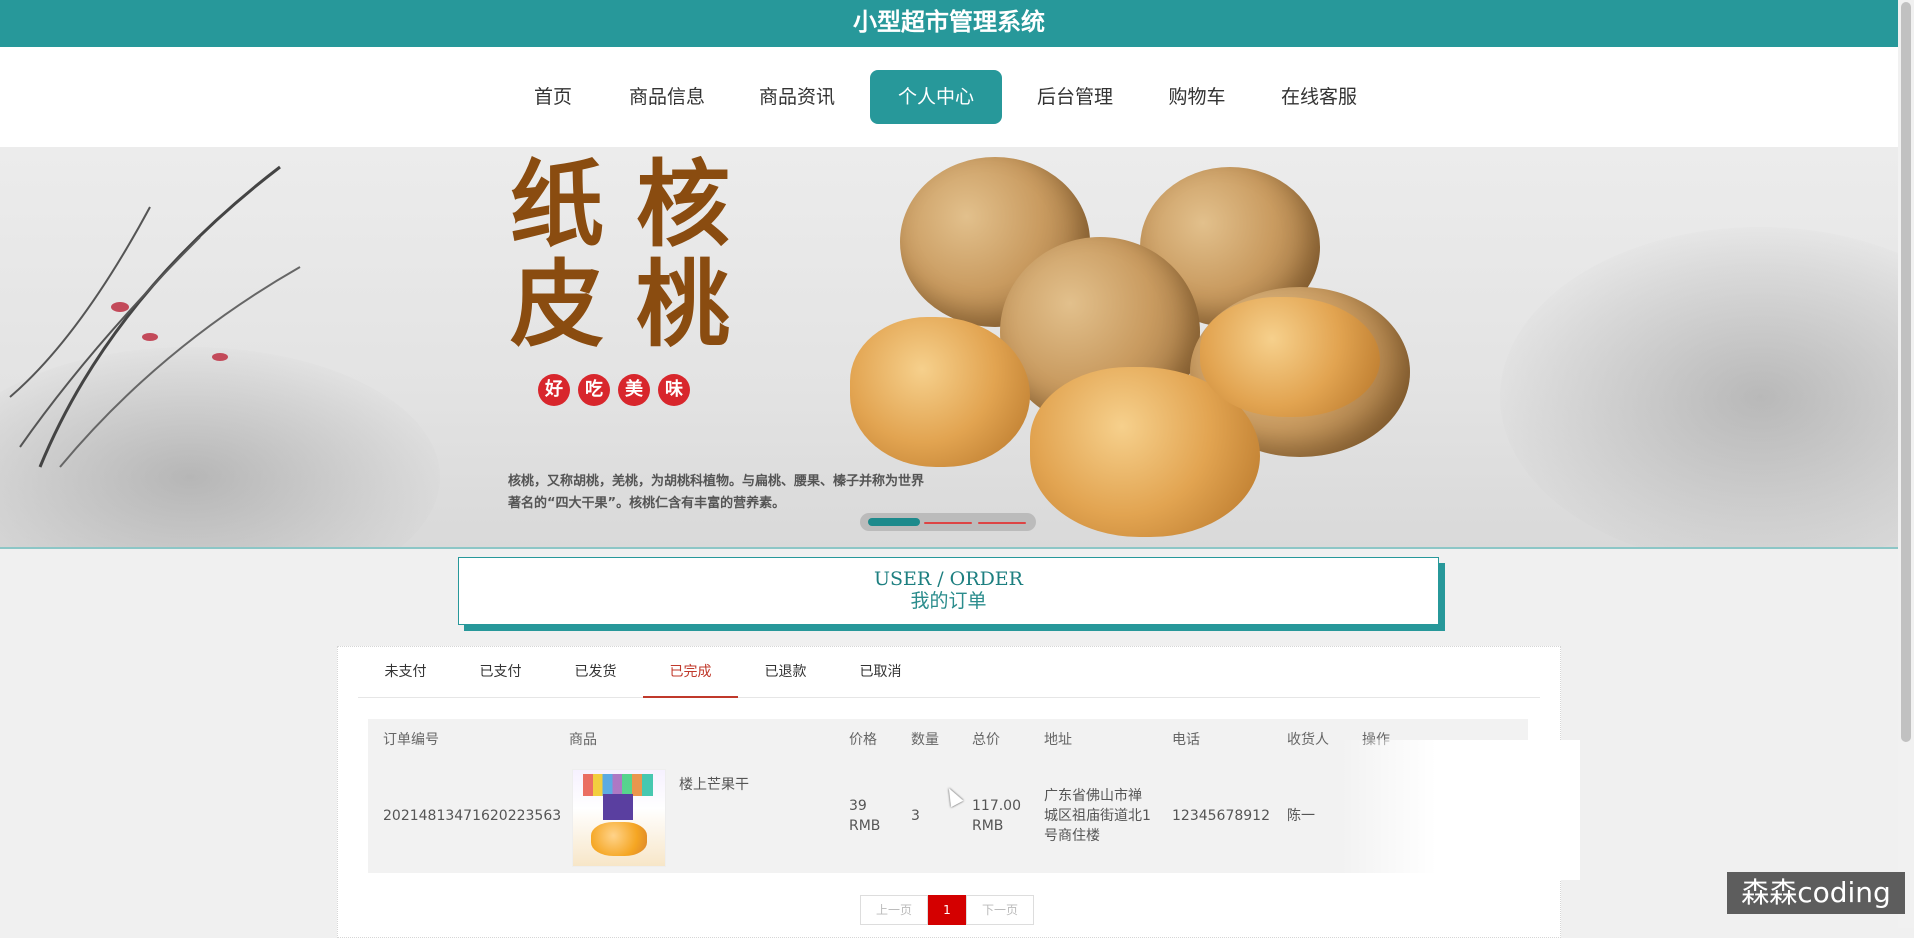 The width and height of the screenshot is (1914, 938). I want to click on order-number: 20214813471620223563, so click(472, 816).